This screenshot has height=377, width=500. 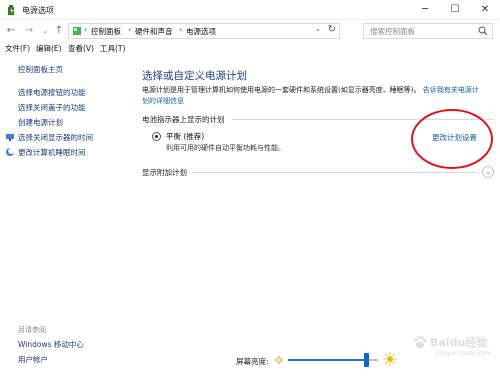 What do you see at coordinates (49, 48) in the screenshot?
I see `menu-edit: 编辑(E)` at bounding box center [49, 48].